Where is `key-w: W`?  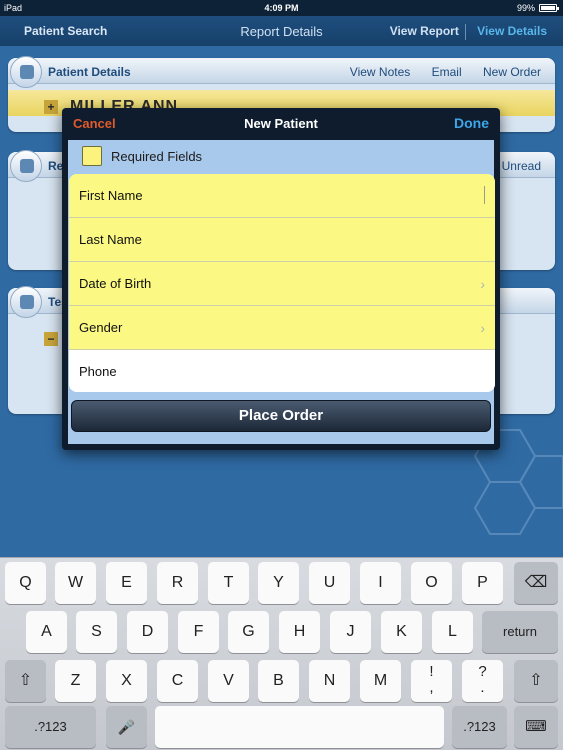 key-w: W is located at coordinates (75, 583).